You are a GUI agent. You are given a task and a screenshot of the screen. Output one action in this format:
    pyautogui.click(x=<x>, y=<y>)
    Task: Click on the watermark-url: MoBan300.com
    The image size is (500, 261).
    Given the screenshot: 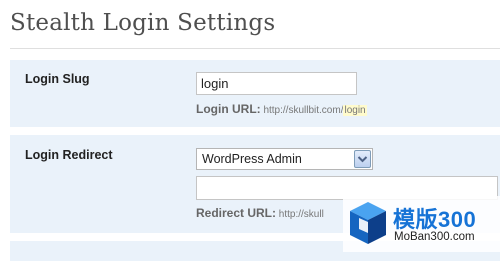 What is the action you would take?
    pyautogui.click(x=434, y=237)
    